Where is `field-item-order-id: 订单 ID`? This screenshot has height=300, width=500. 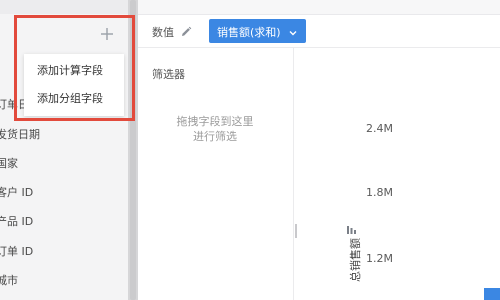
field-item-order-id: 订单 ID is located at coordinates (16, 251).